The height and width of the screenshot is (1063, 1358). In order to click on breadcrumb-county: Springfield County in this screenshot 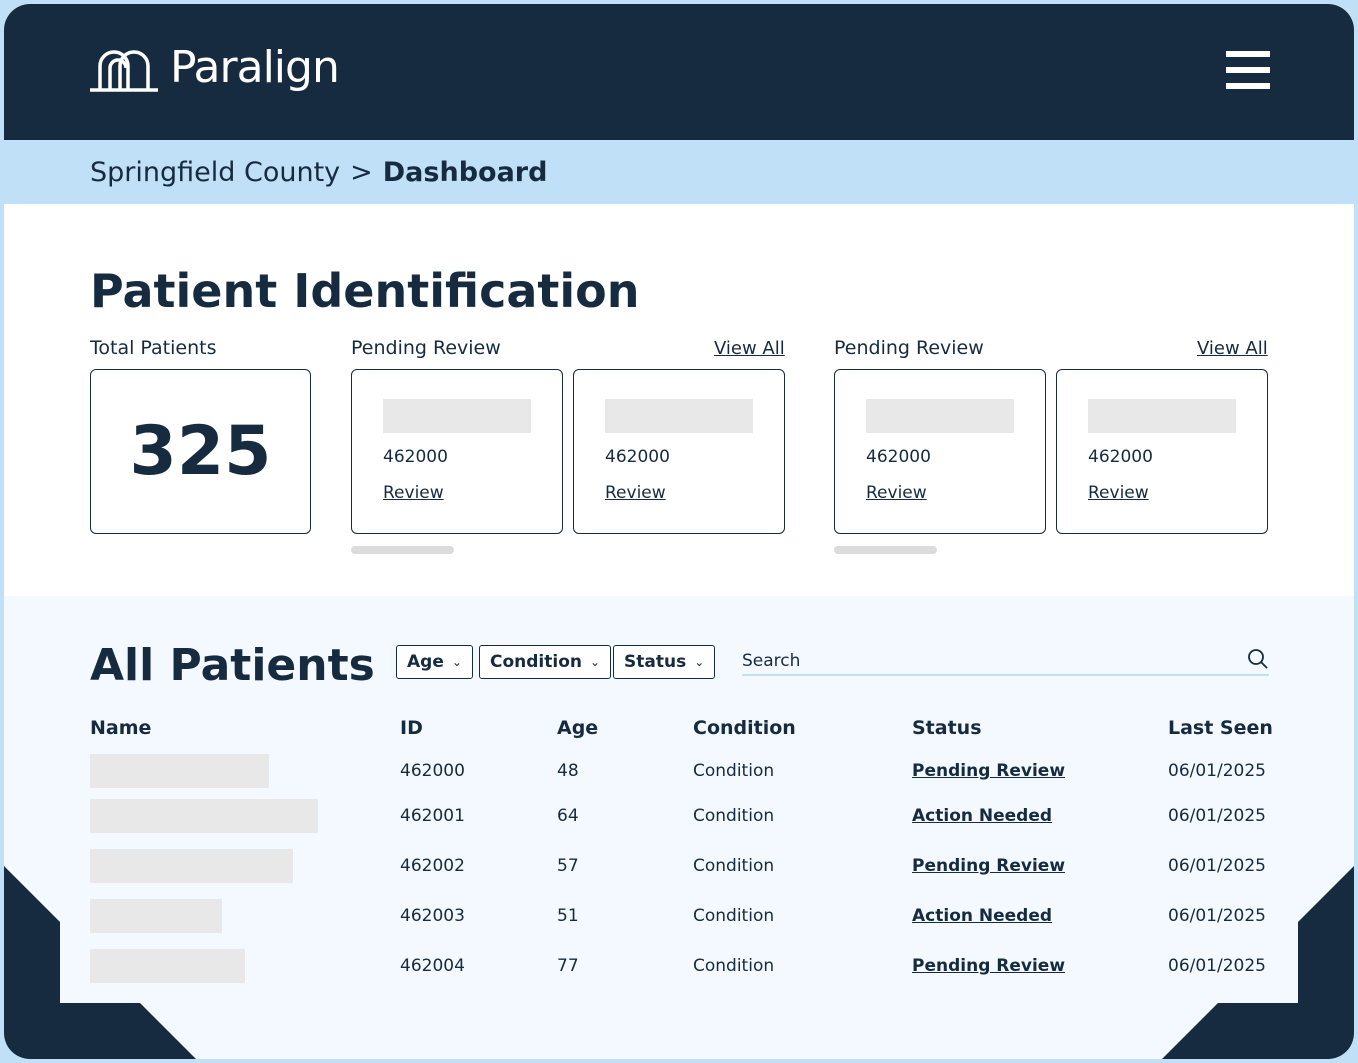, I will do `click(215, 172)`.